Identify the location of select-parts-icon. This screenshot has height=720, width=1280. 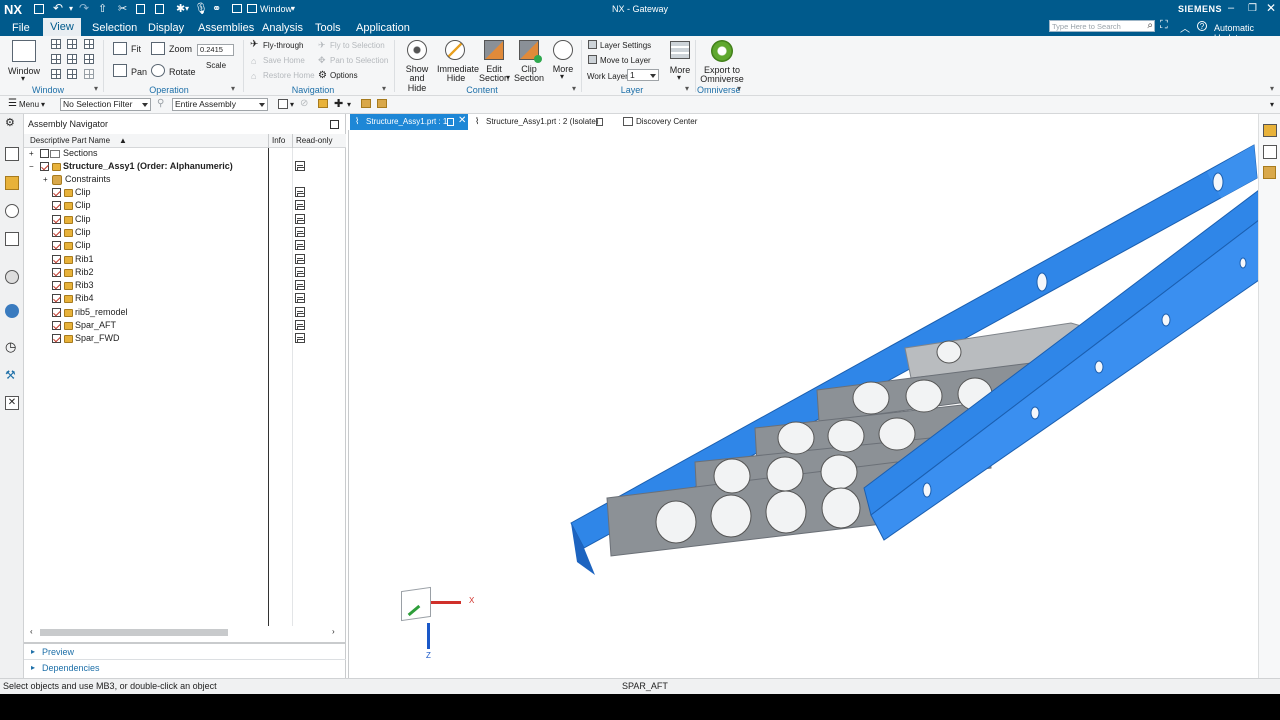
(323, 103).